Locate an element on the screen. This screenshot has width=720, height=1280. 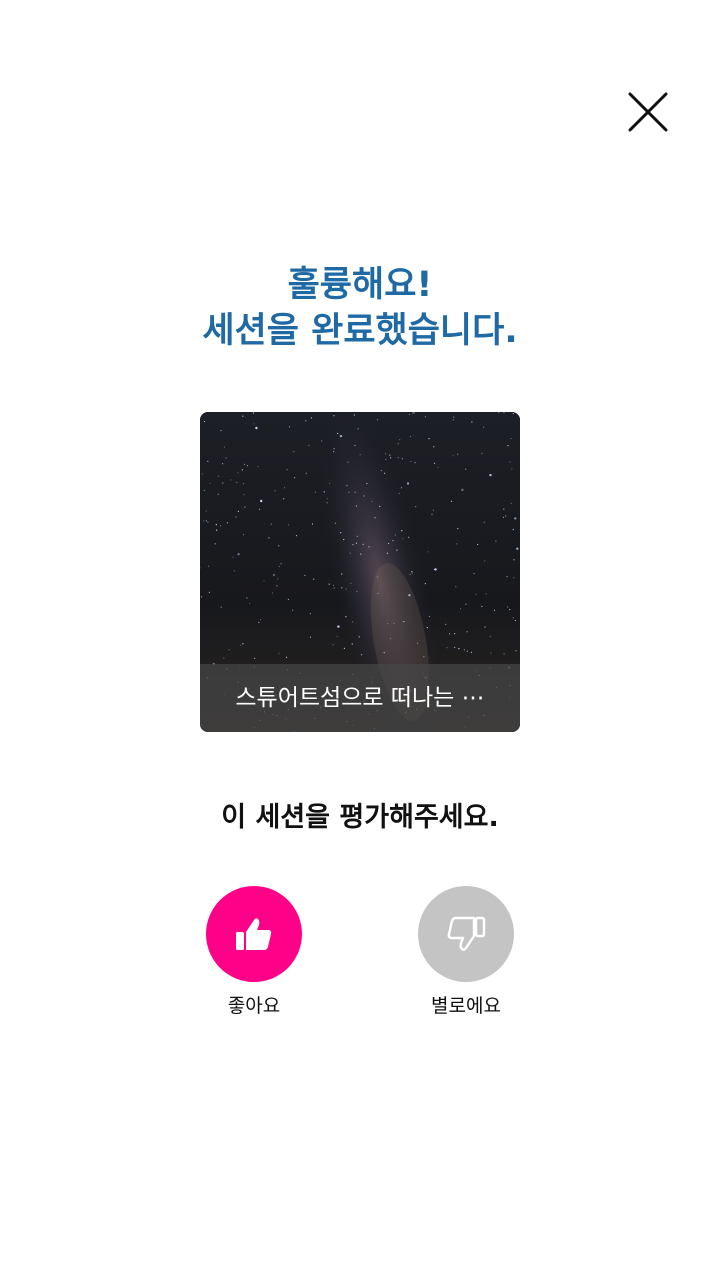
close-icon is located at coordinates (648, 112).